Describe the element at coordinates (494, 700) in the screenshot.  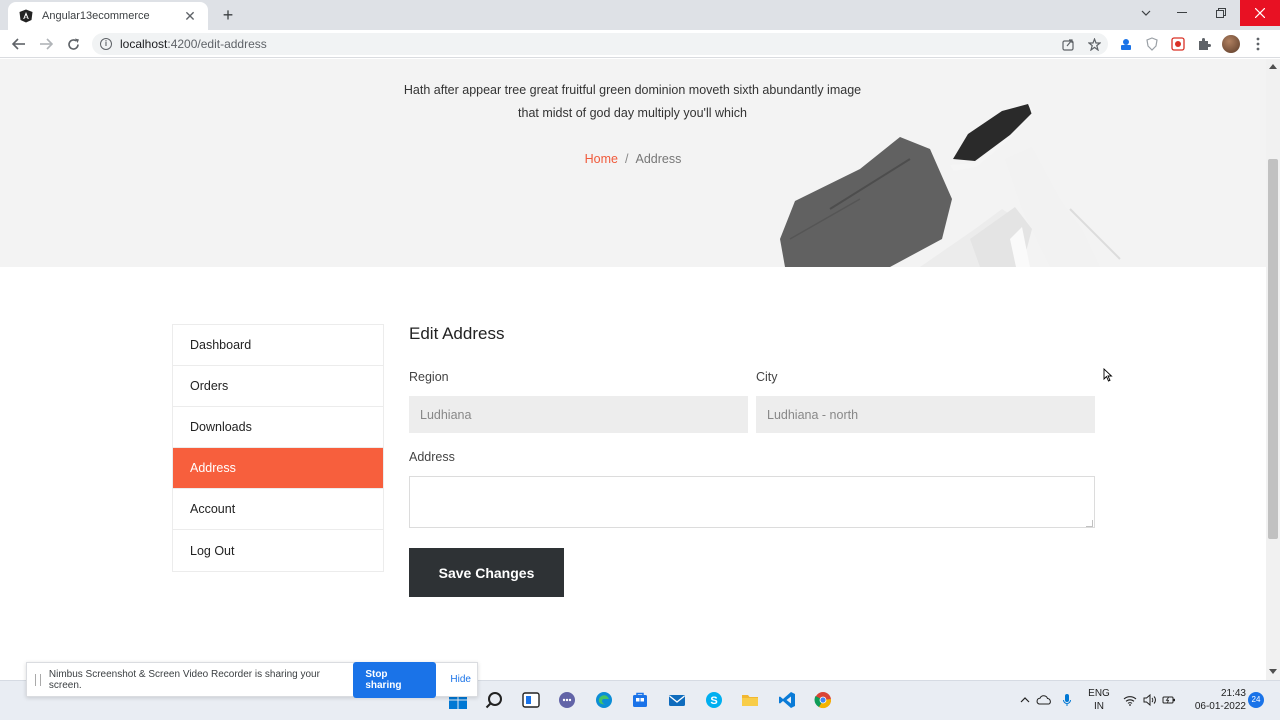
I see `search-icon` at that location.